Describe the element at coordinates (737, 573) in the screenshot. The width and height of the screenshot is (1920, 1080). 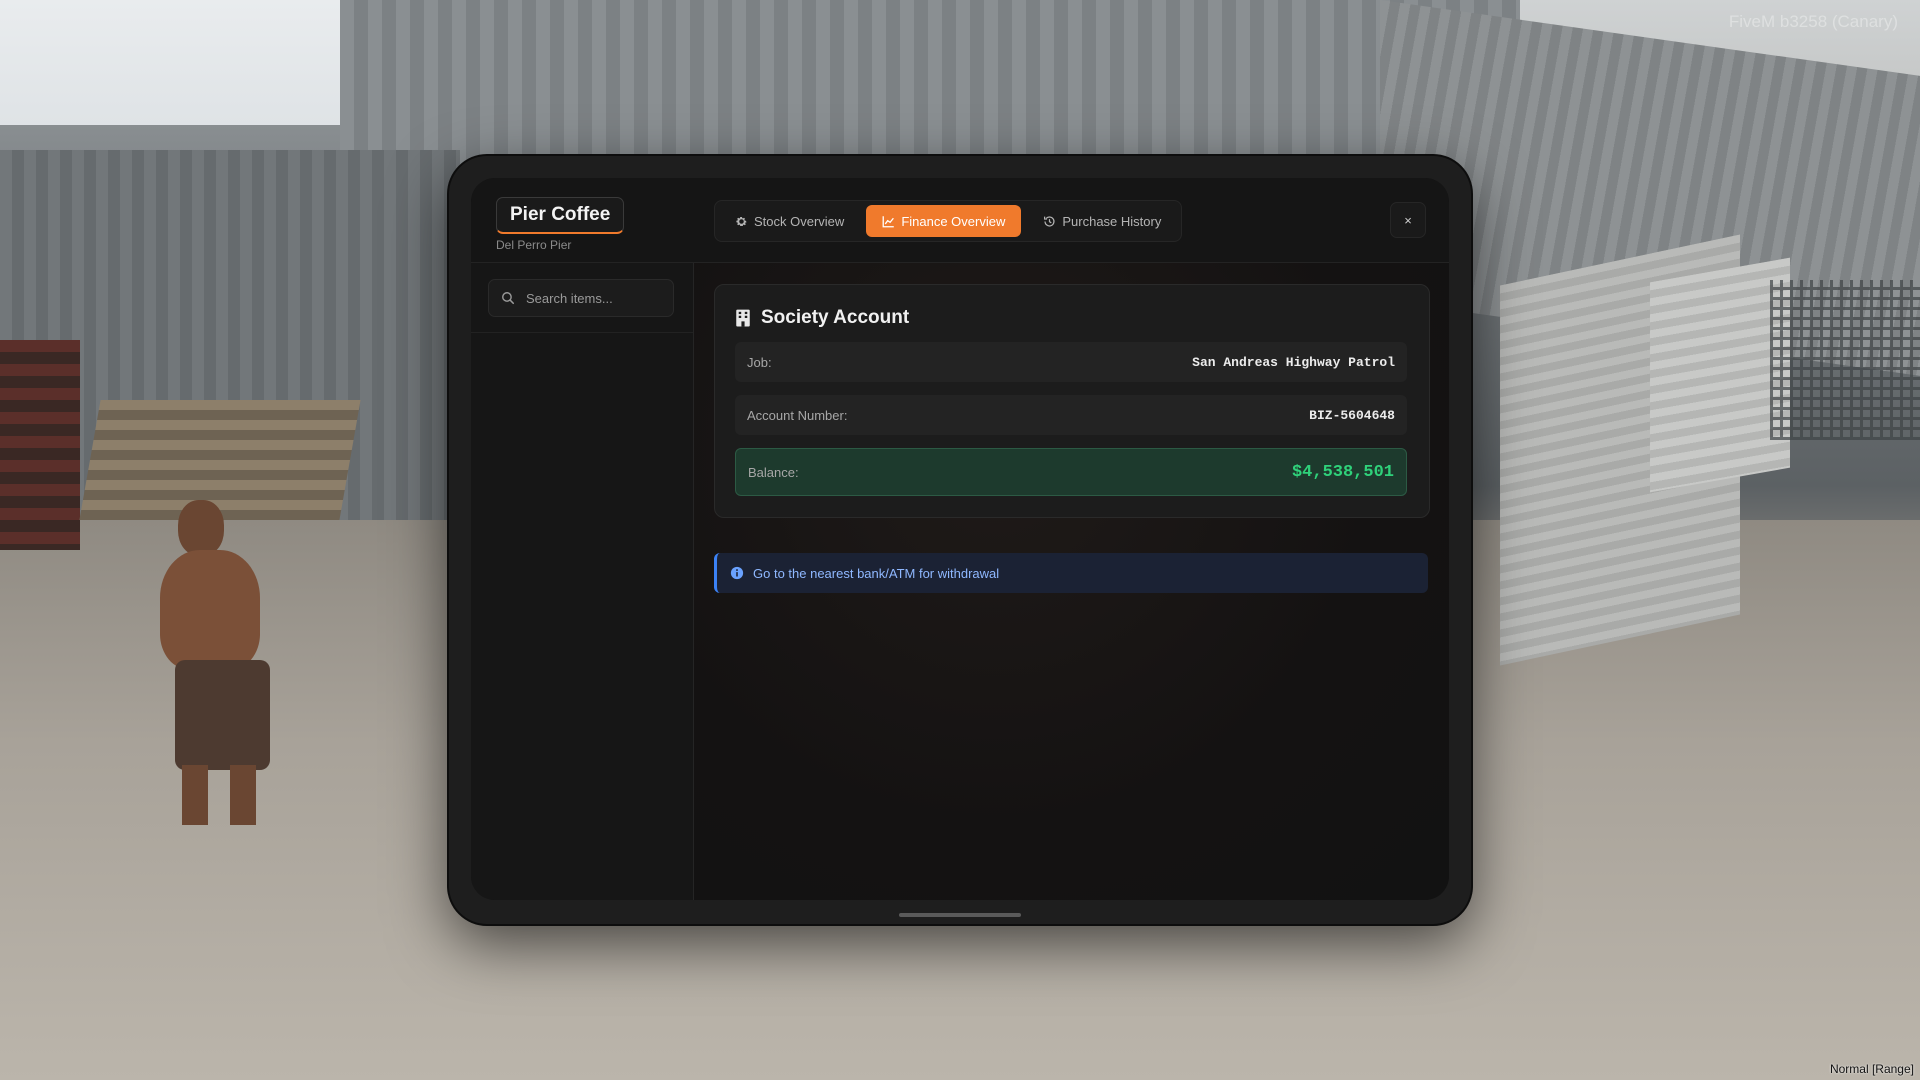
I see `info-icon` at that location.